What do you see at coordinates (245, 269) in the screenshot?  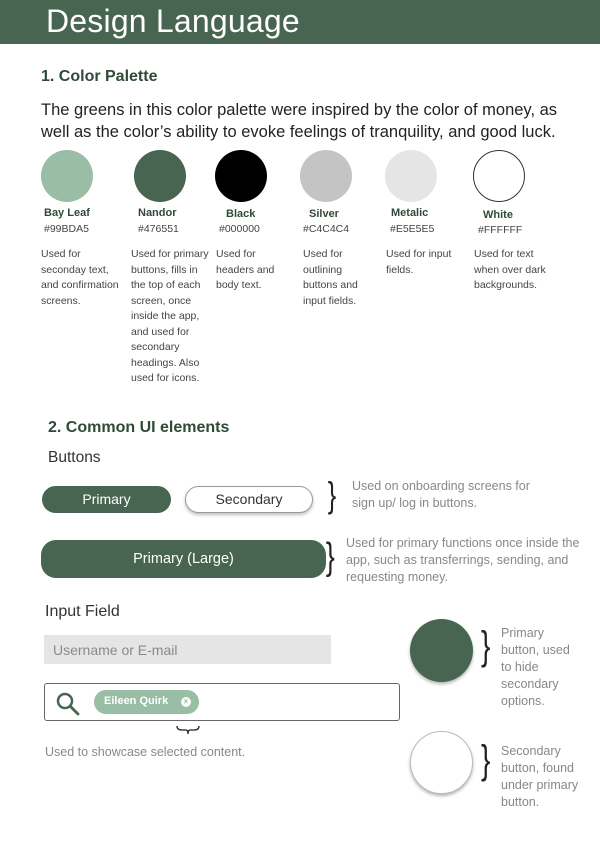 I see `swatch-desc: Used for headers and body text.` at bounding box center [245, 269].